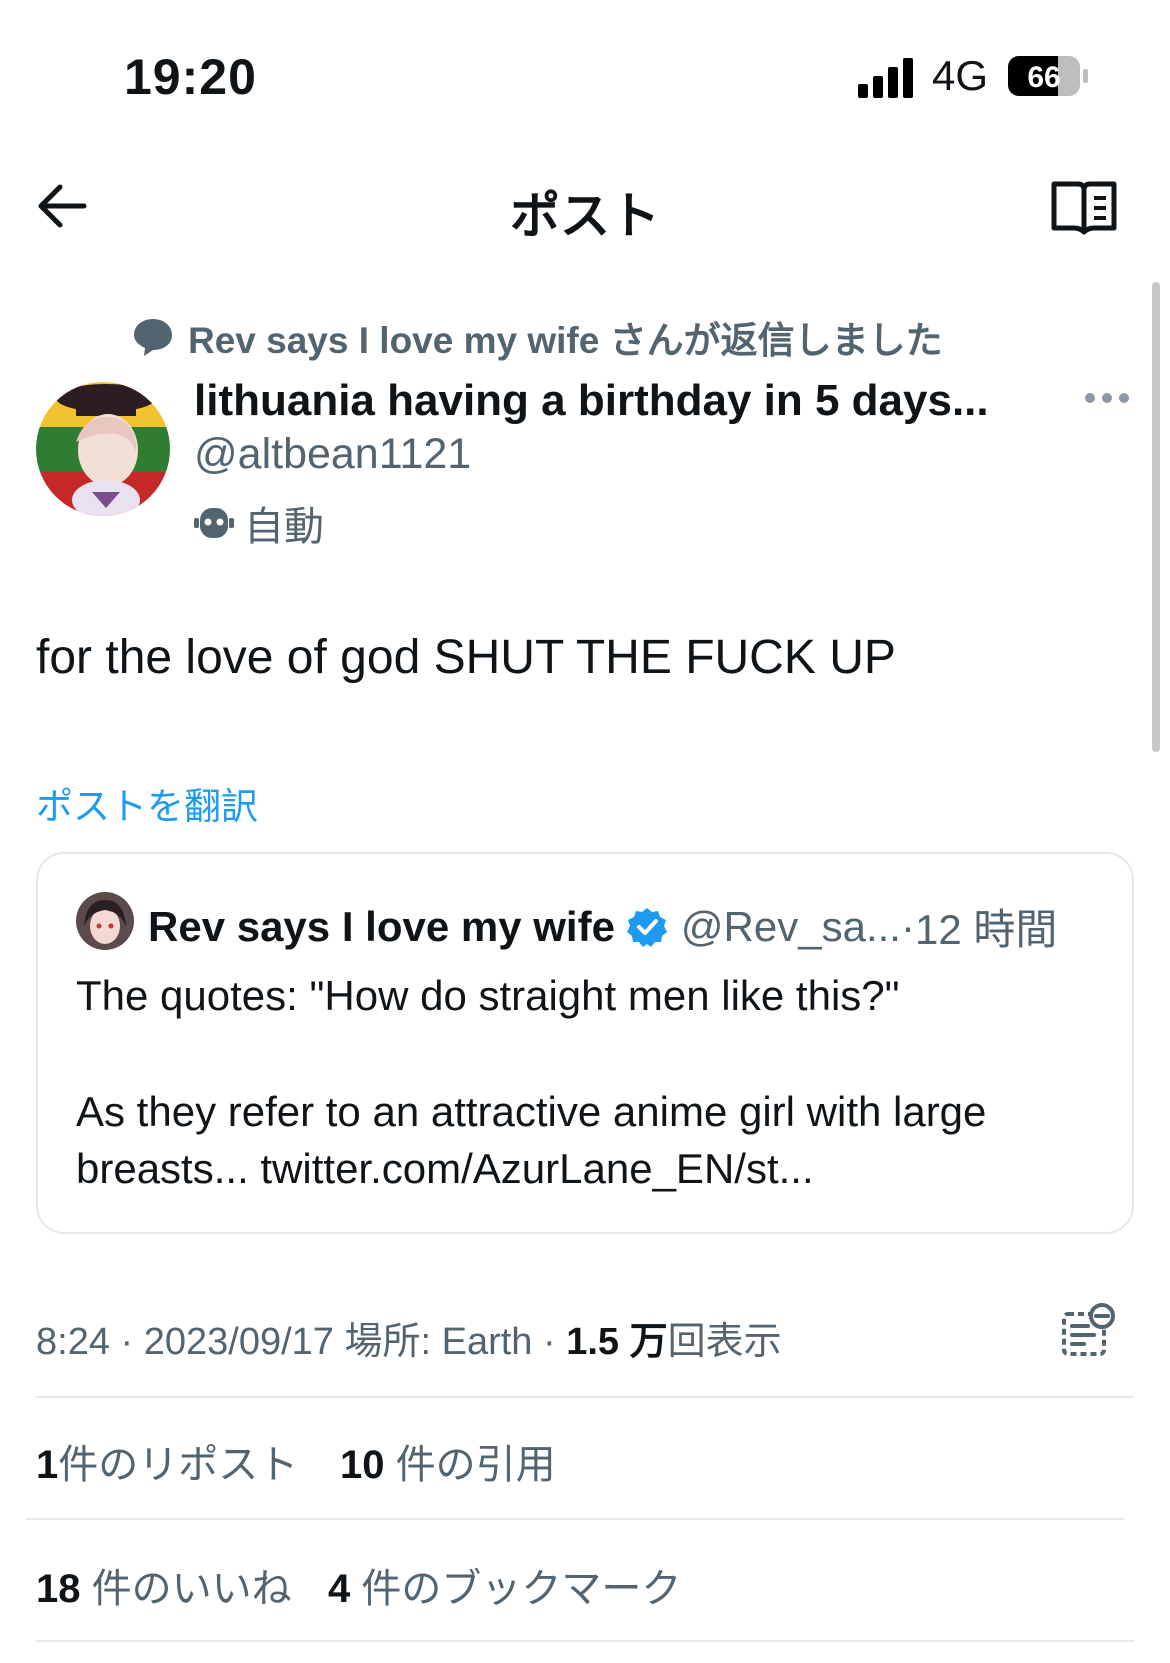  Describe the element at coordinates (214, 523) in the screenshot. I see `robot-icon` at that location.